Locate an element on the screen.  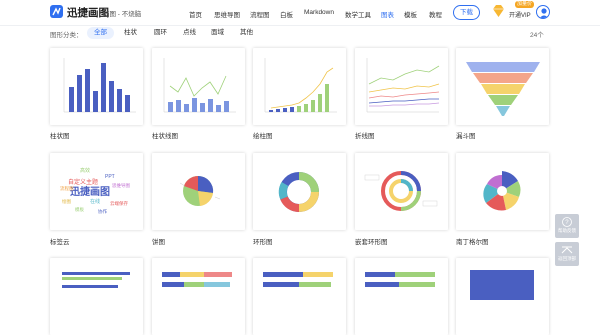
chart-card-funnel is located at coordinates (502, 86).